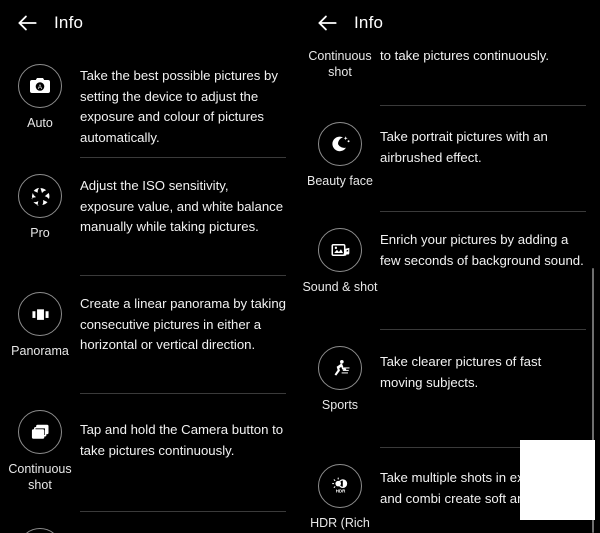 Image resolution: width=600 pixels, height=533 pixels. What do you see at coordinates (40, 351) in the screenshot?
I see `mode-label: Panorama` at bounding box center [40, 351].